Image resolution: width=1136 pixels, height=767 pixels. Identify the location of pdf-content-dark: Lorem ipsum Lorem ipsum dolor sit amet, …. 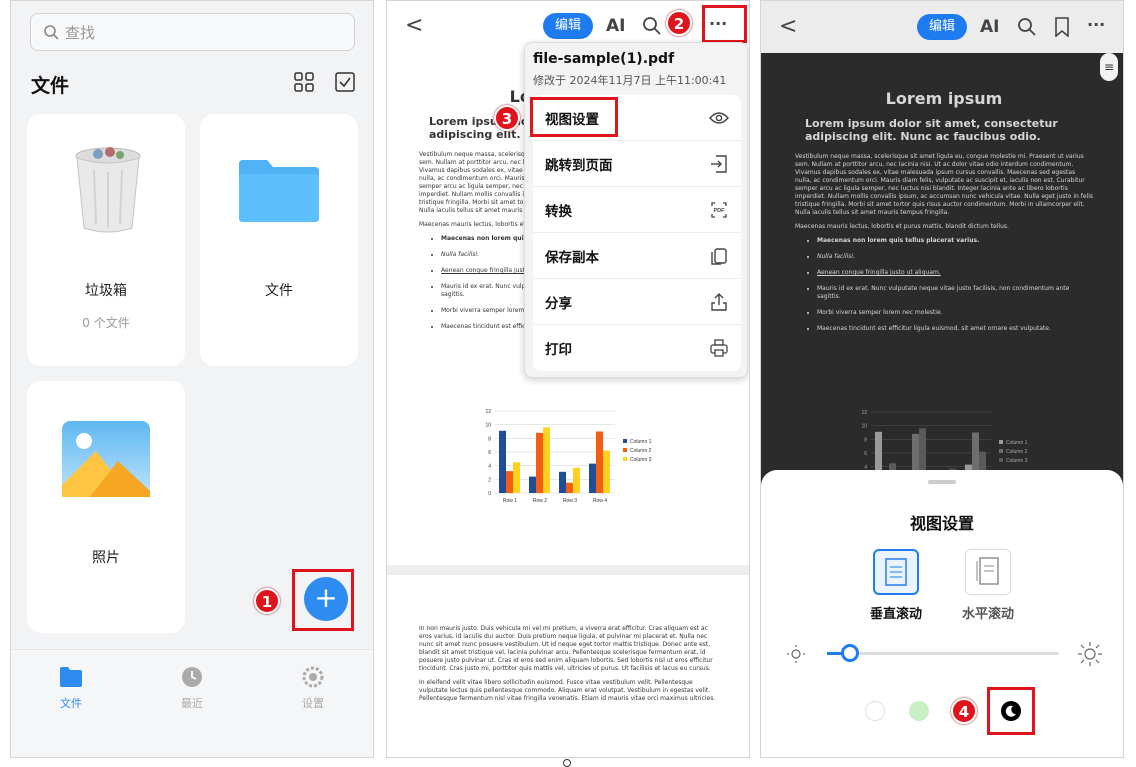
(944, 215).